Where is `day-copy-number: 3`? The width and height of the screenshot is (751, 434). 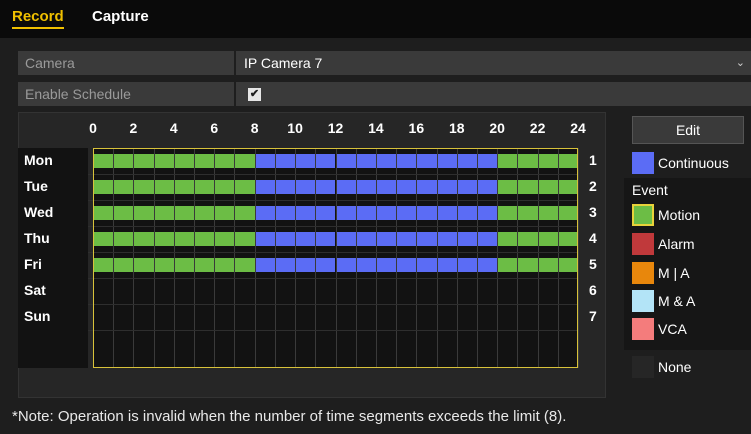
day-copy-number: 3 is located at coordinates (593, 212).